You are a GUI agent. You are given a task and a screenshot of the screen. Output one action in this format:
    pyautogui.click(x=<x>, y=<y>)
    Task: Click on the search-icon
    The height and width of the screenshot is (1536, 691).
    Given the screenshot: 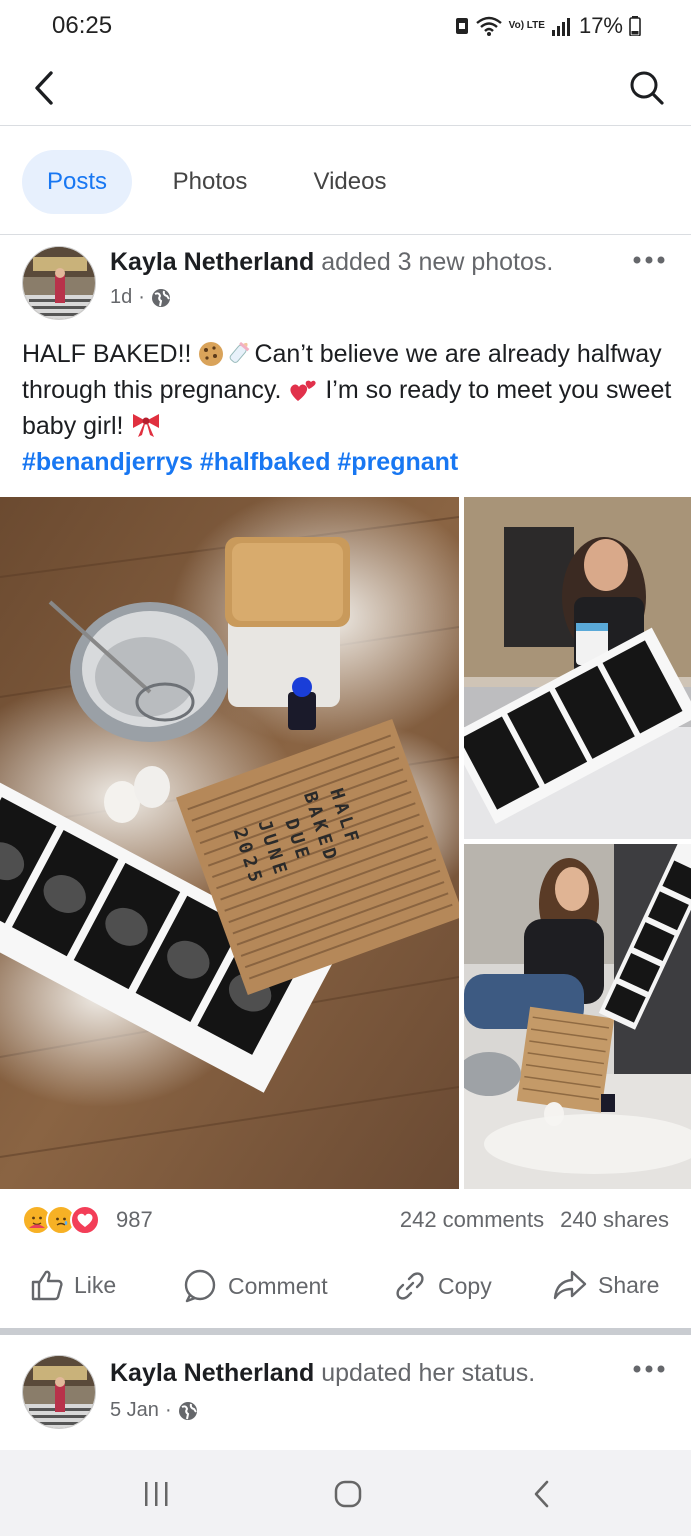 What is the action you would take?
    pyautogui.click(x=647, y=88)
    